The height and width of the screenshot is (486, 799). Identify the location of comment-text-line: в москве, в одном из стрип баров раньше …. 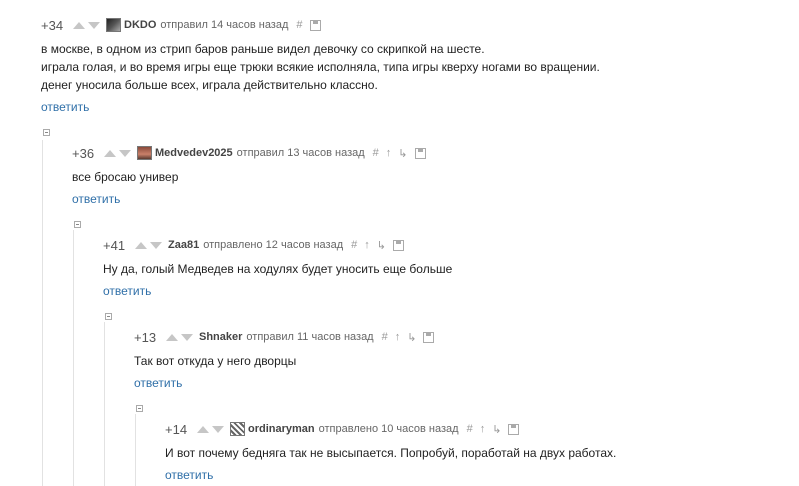
(263, 49).